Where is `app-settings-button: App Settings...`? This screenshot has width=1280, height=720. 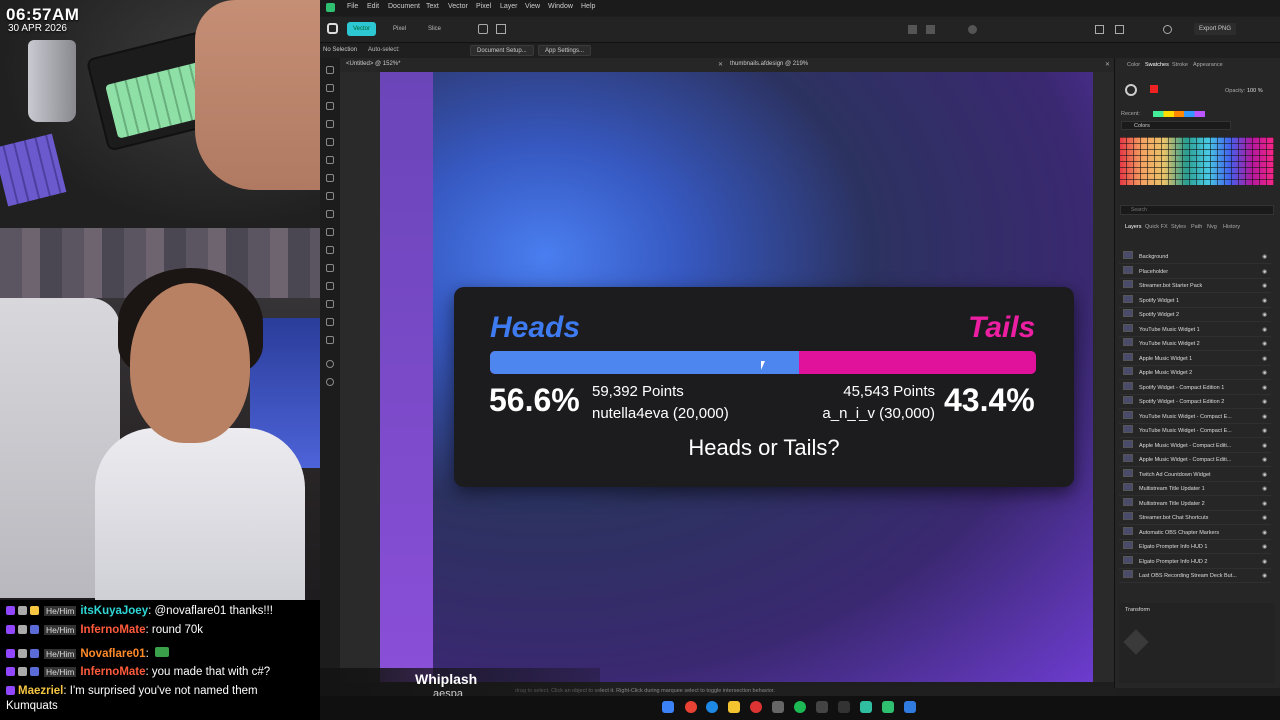 app-settings-button: App Settings... is located at coordinates (565, 50).